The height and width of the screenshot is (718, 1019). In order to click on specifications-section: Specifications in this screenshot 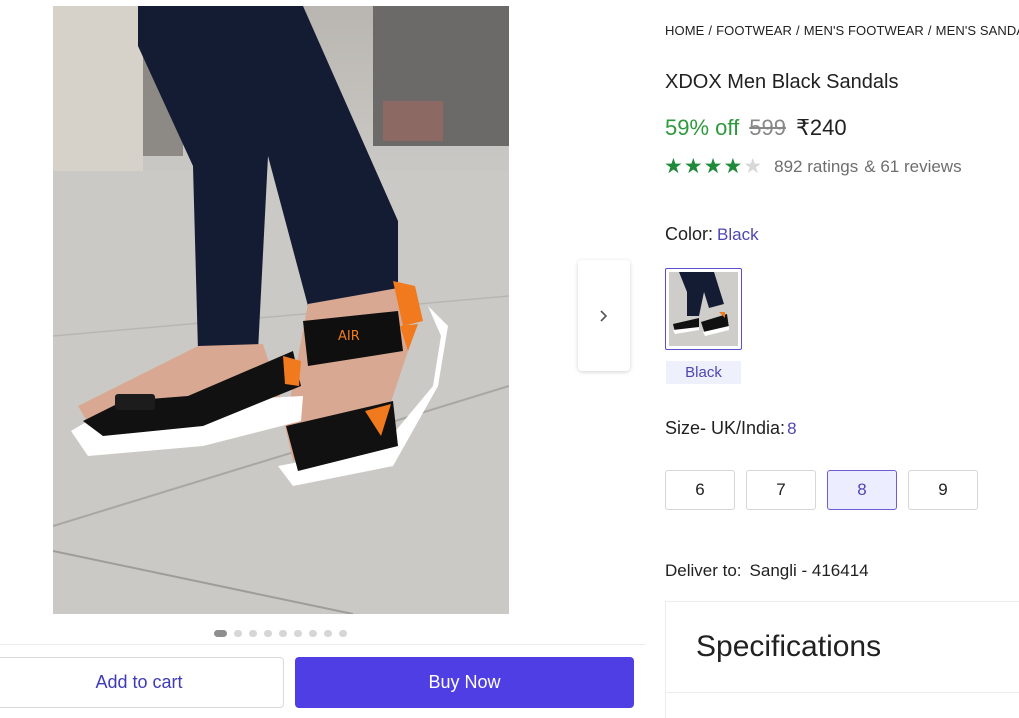, I will do `click(842, 659)`.